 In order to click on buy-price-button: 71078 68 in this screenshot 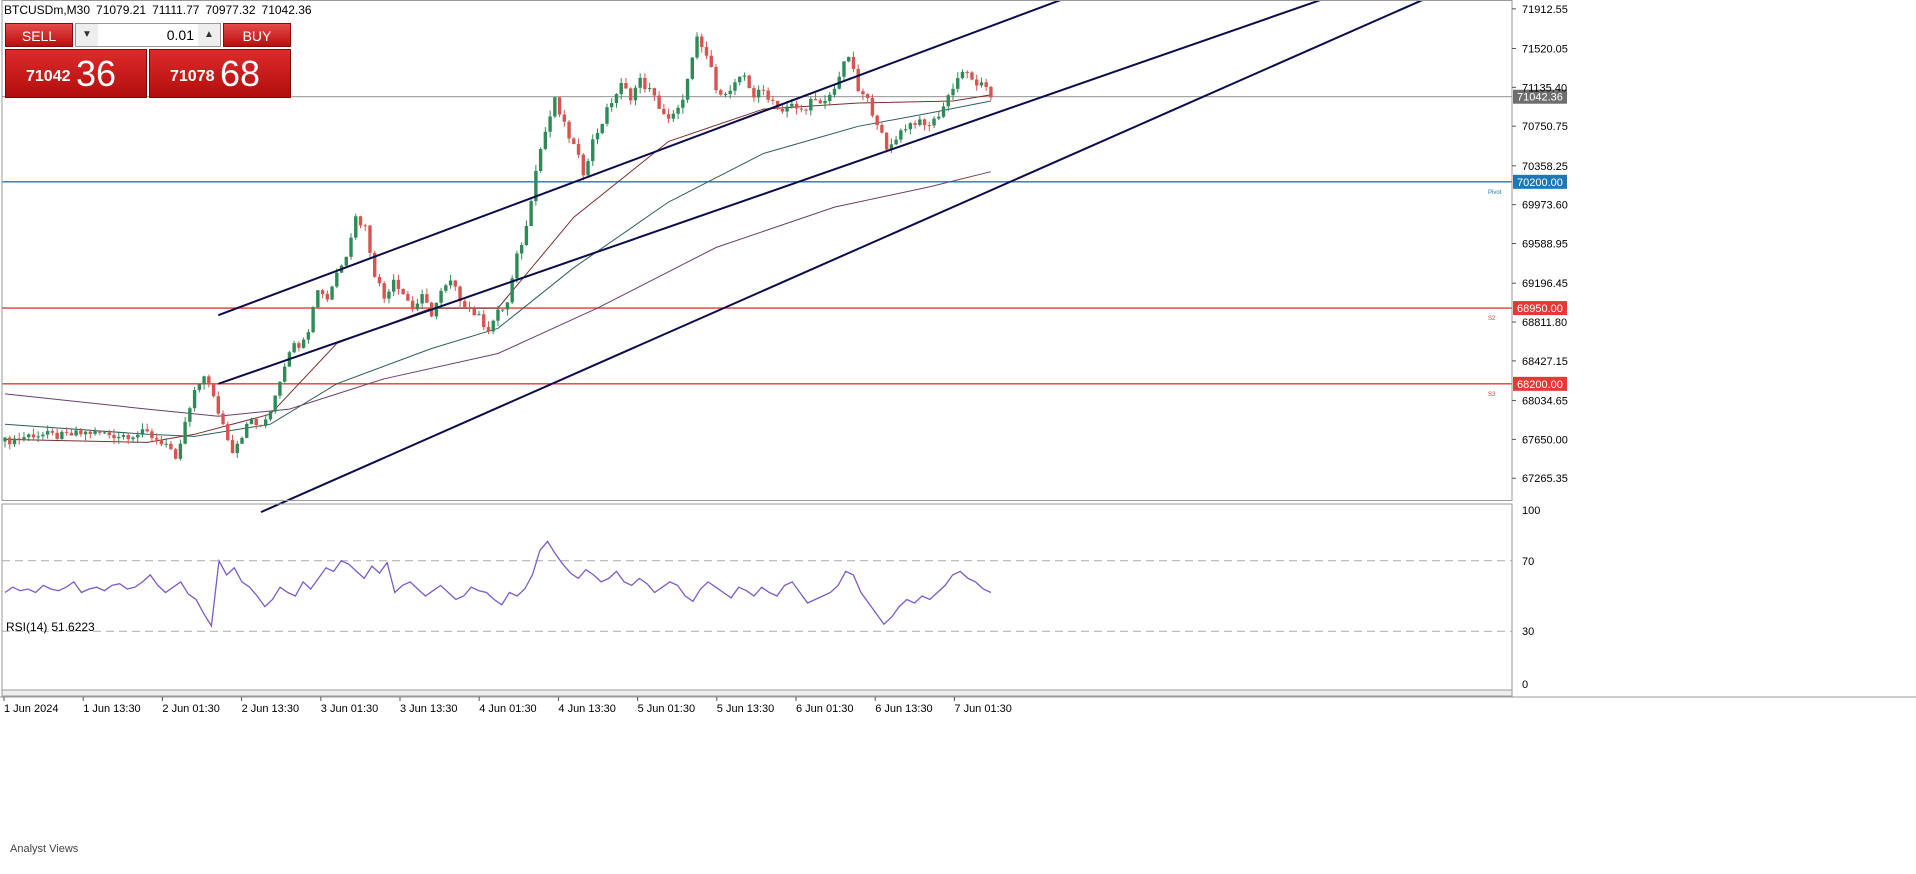, I will do `click(220, 73)`.